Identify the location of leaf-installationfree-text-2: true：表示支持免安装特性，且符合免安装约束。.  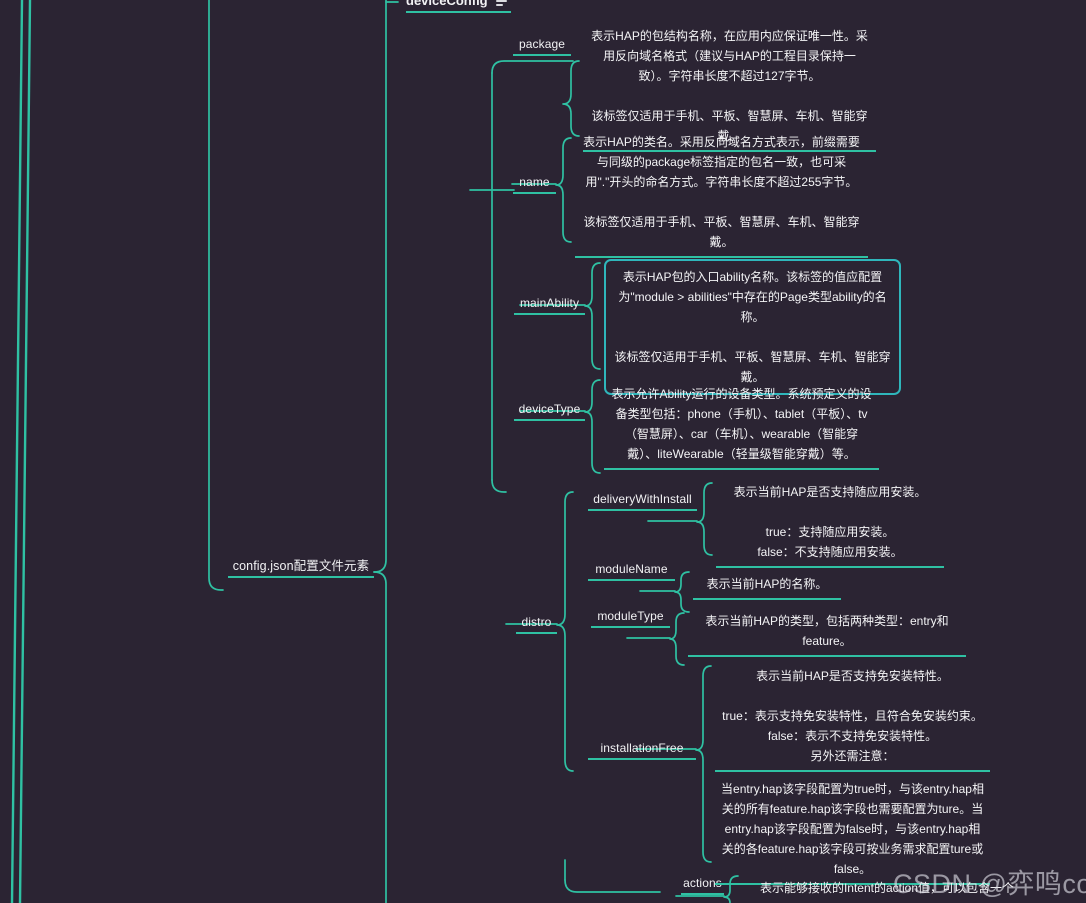
(852, 716).